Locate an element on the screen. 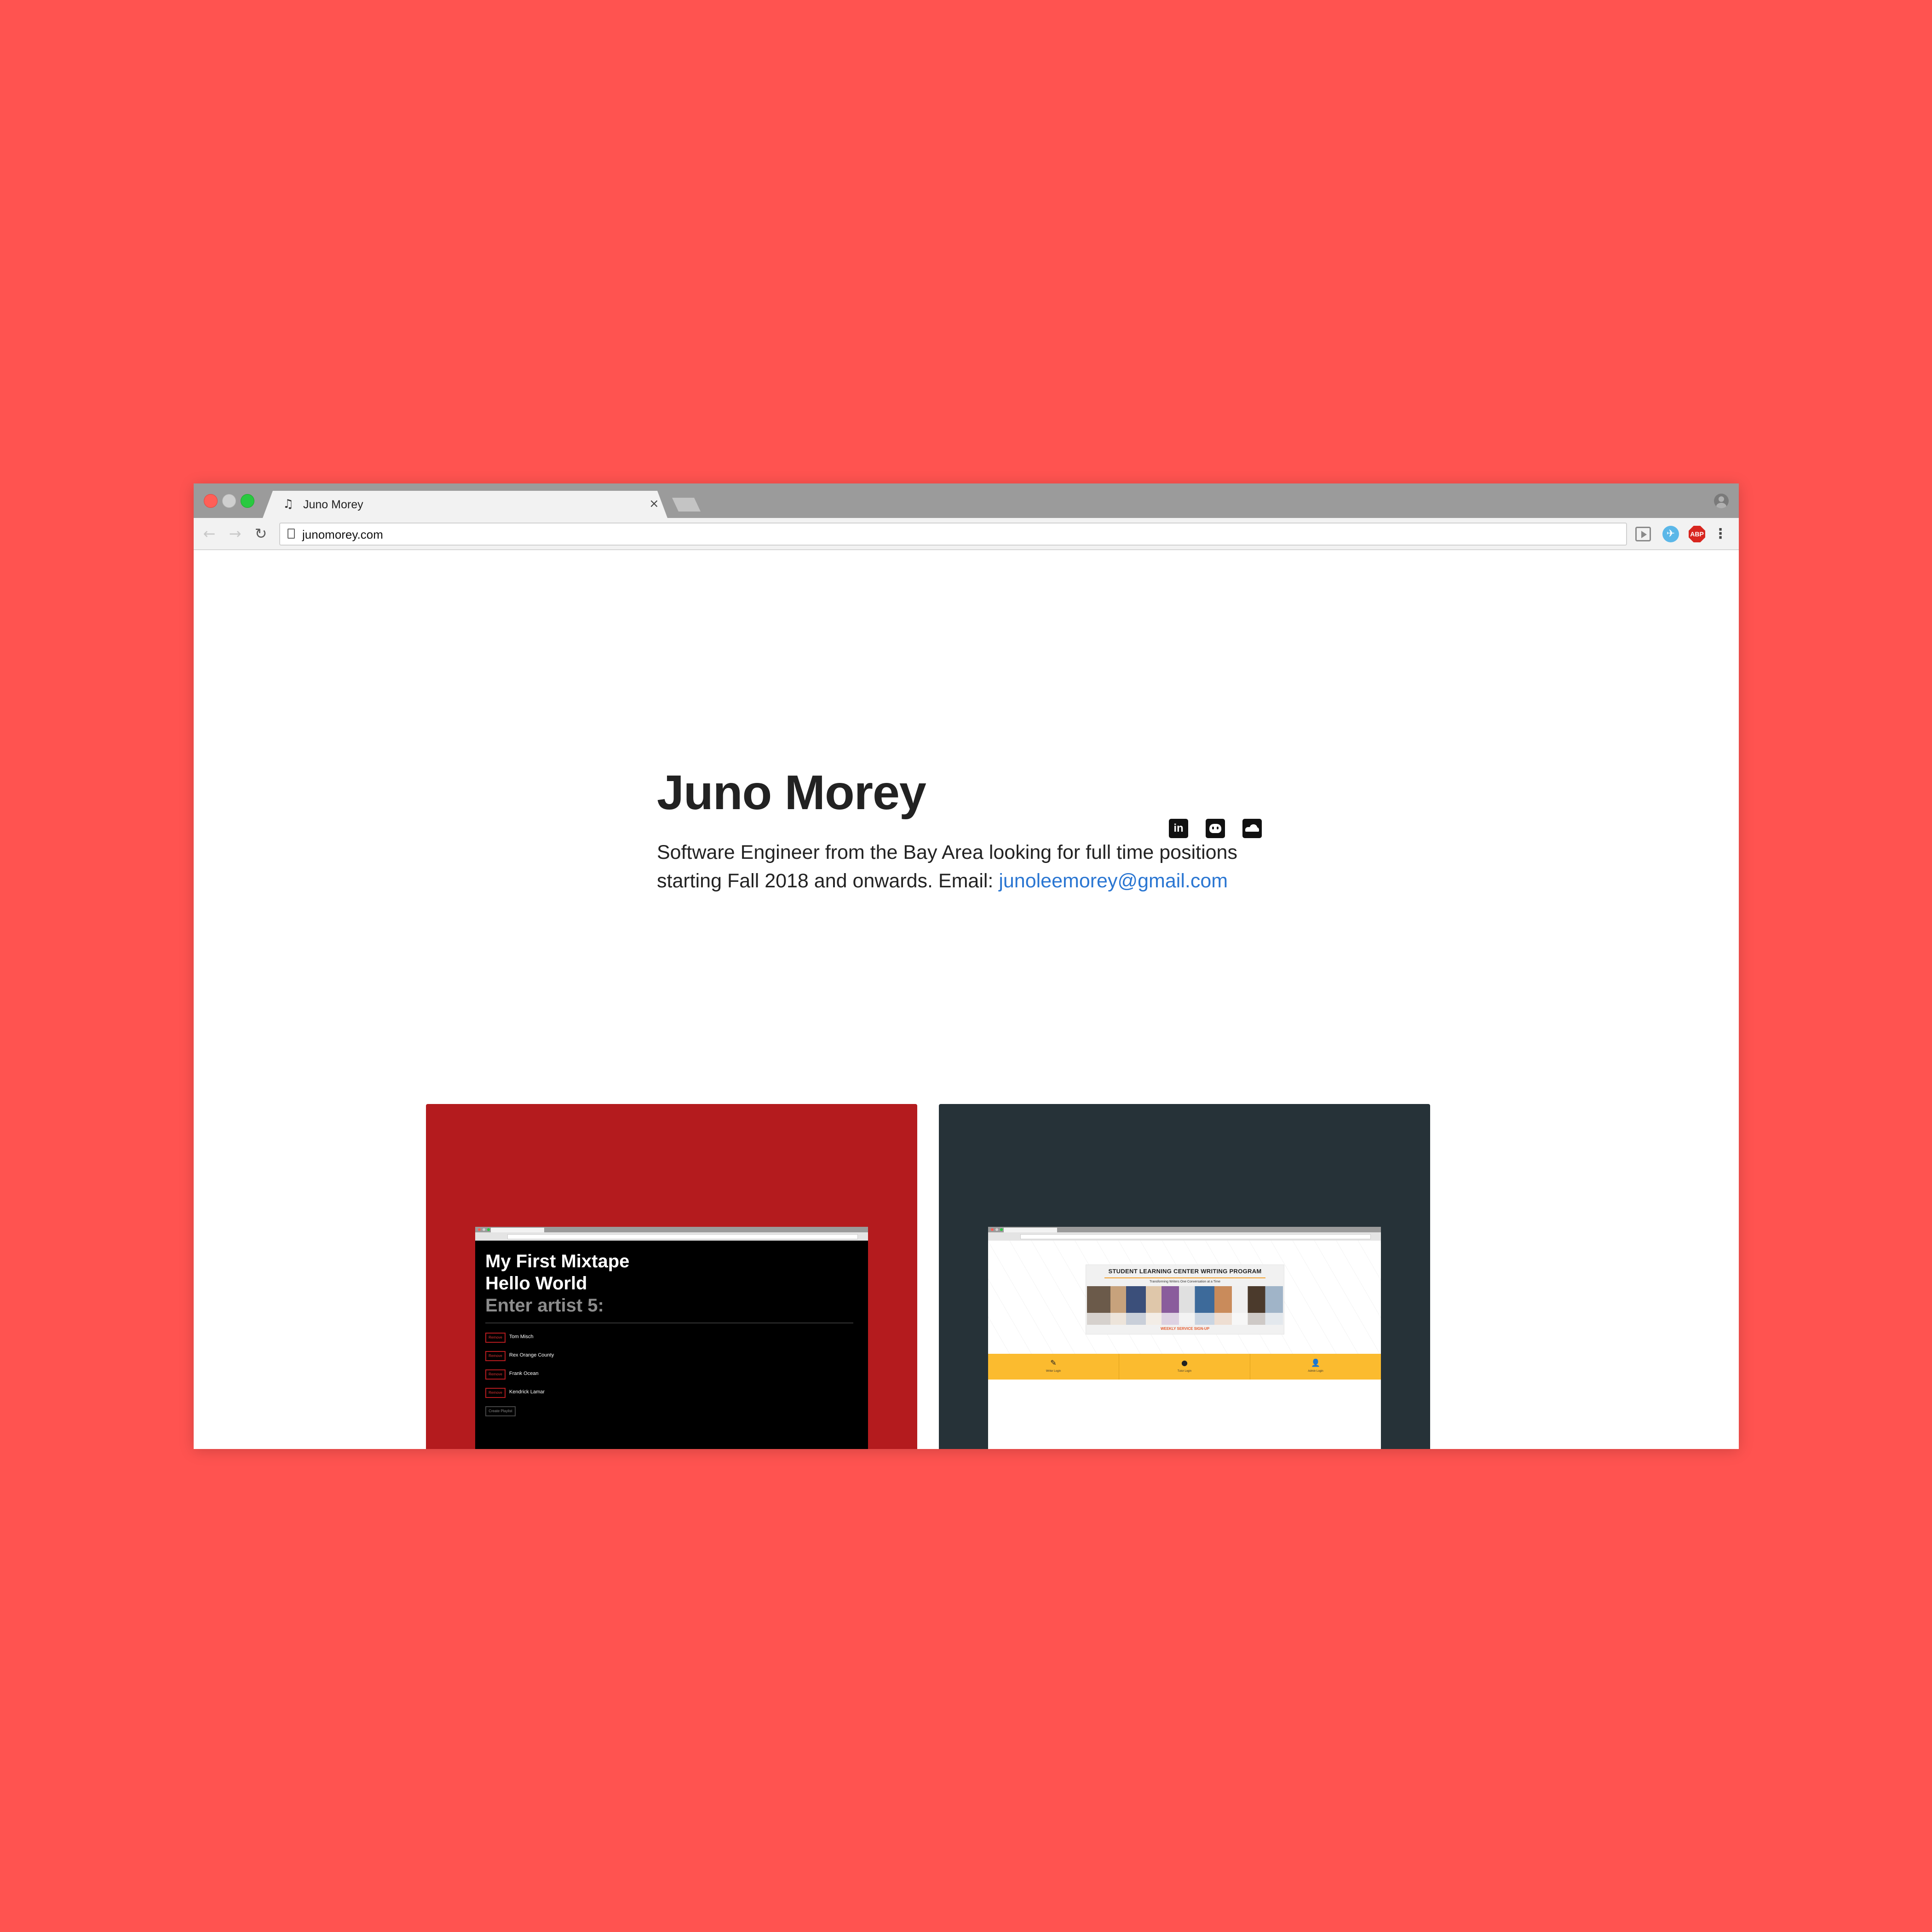 This screenshot has width=1932, height=1932. apple-icon: ● is located at coordinates (1184, 1362).